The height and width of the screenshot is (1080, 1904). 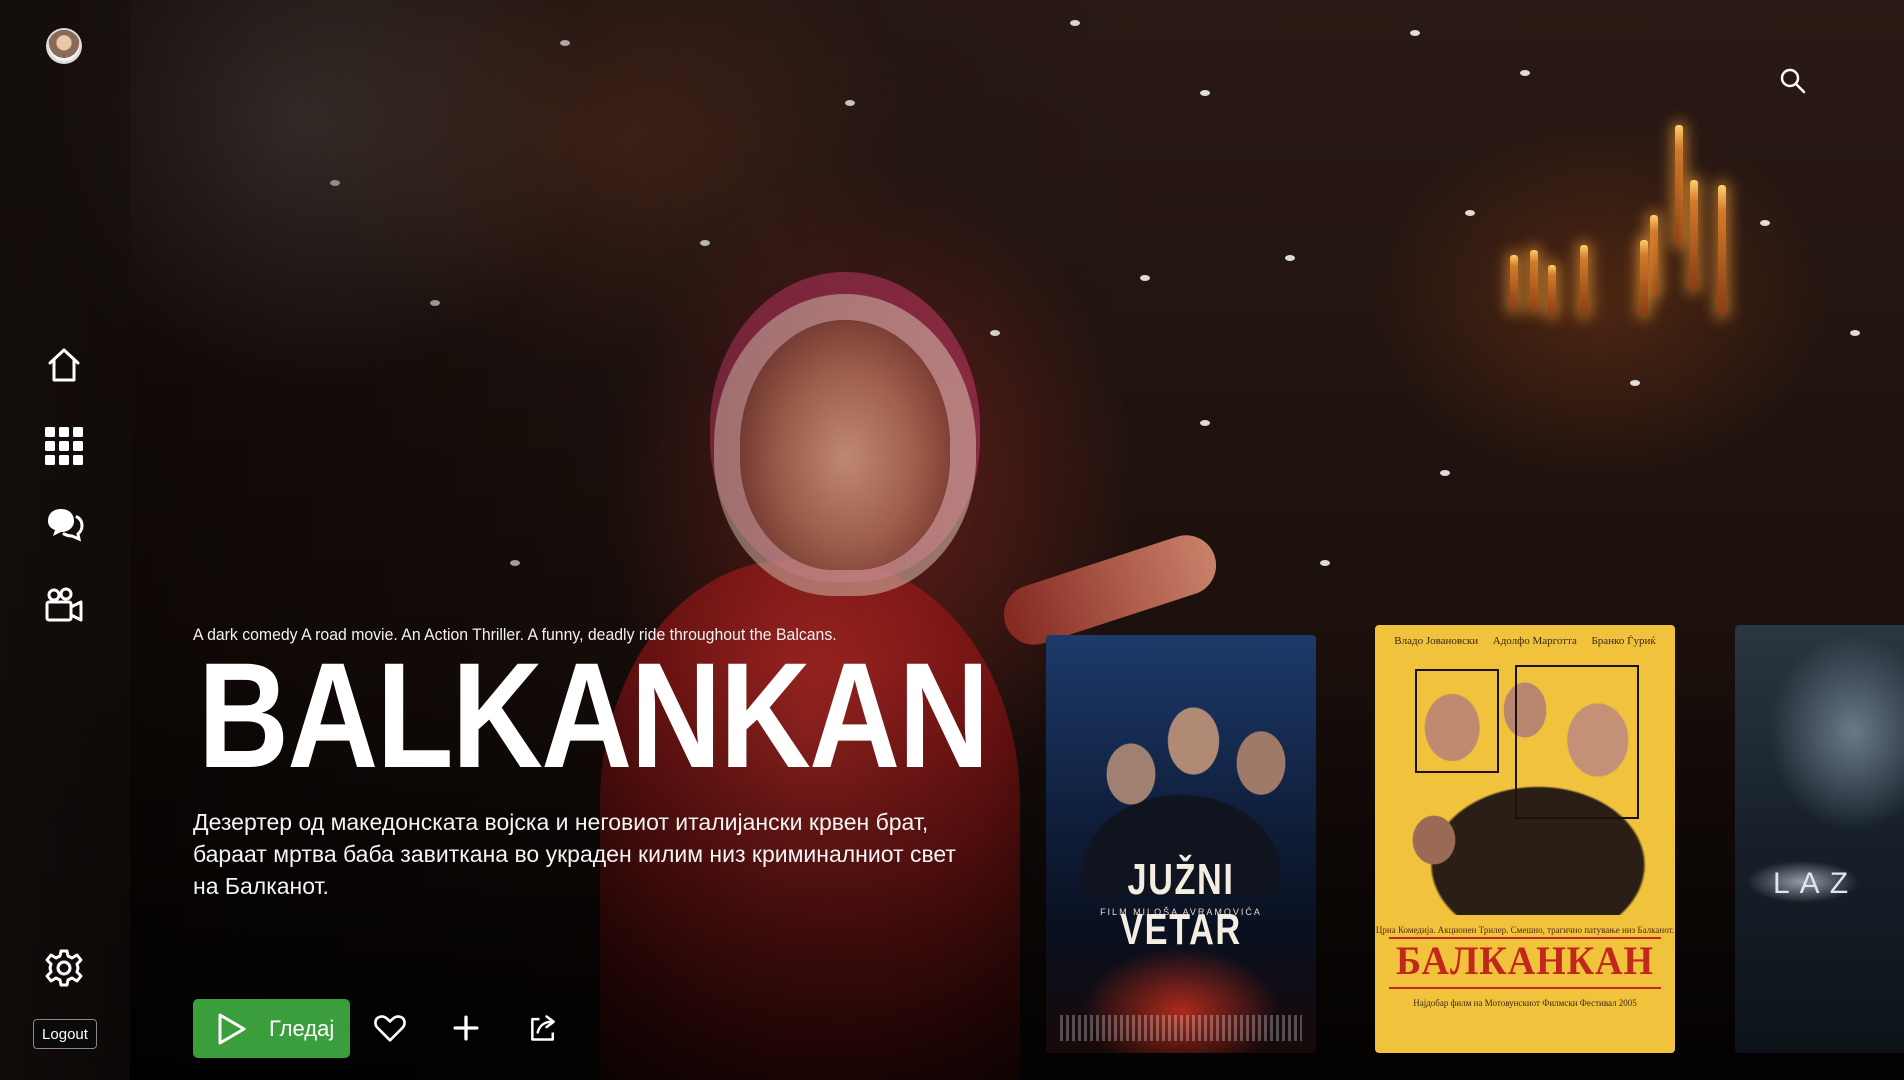 I want to click on add-to-list-button, so click(x=466, y=1028).